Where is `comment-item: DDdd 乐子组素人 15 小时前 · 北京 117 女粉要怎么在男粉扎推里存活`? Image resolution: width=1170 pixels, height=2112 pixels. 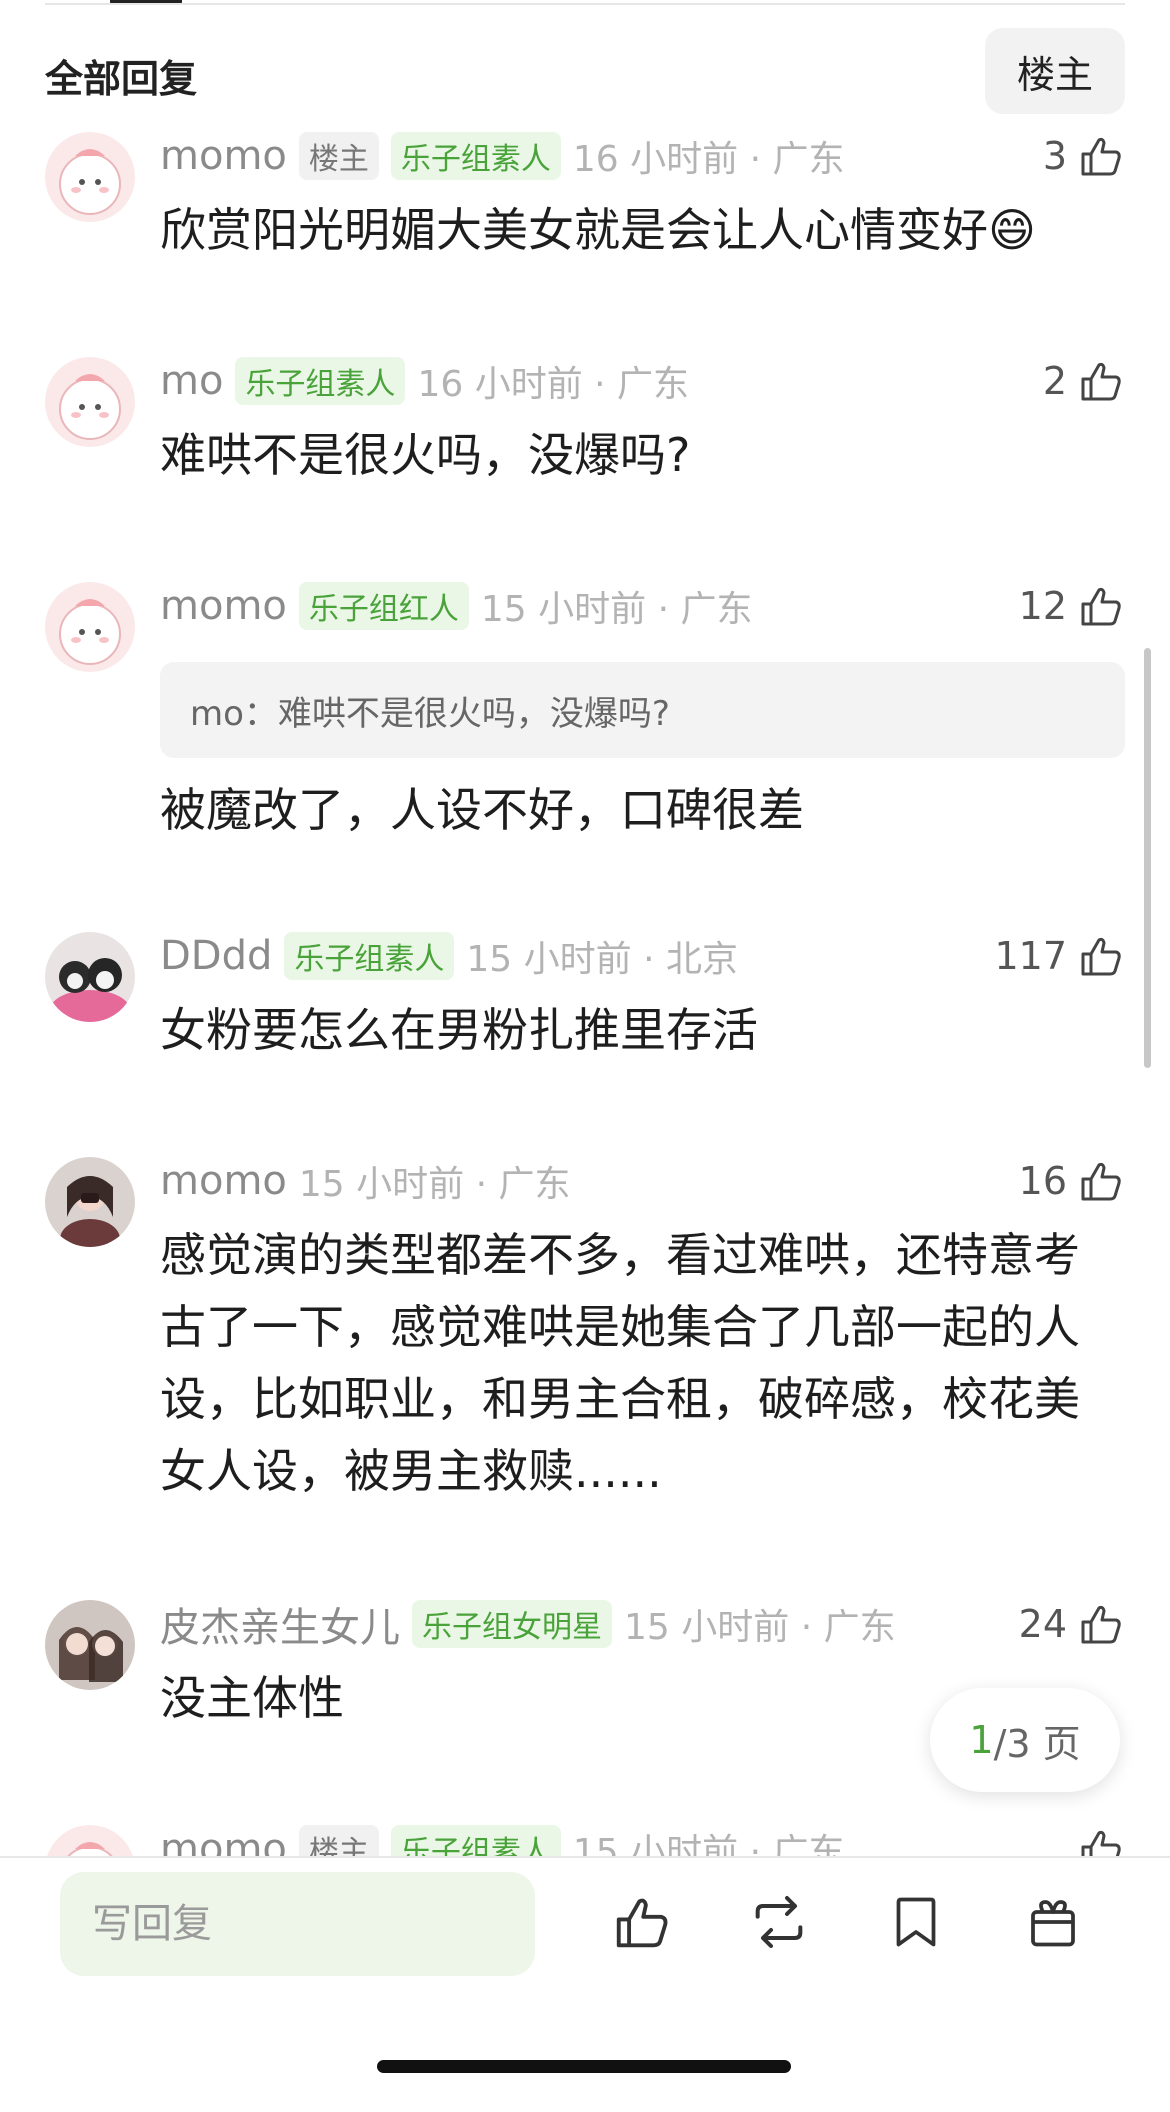
comment-item: DDdd 乐子组素人 15 小时前 · 北京 117 女粉要怎么在男粉扎推里存活 is located at coordinates (585, 1019).